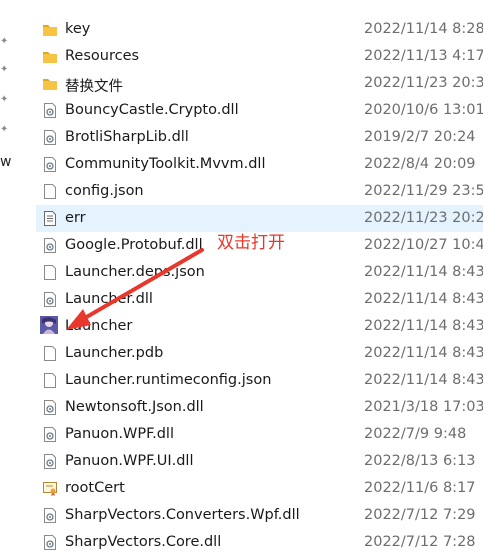 The height and width of the screenshot is (557, 483). Describe the element at coordinates (94, 87) in the screenshot. I see `file-name: 替换文件` at that location.